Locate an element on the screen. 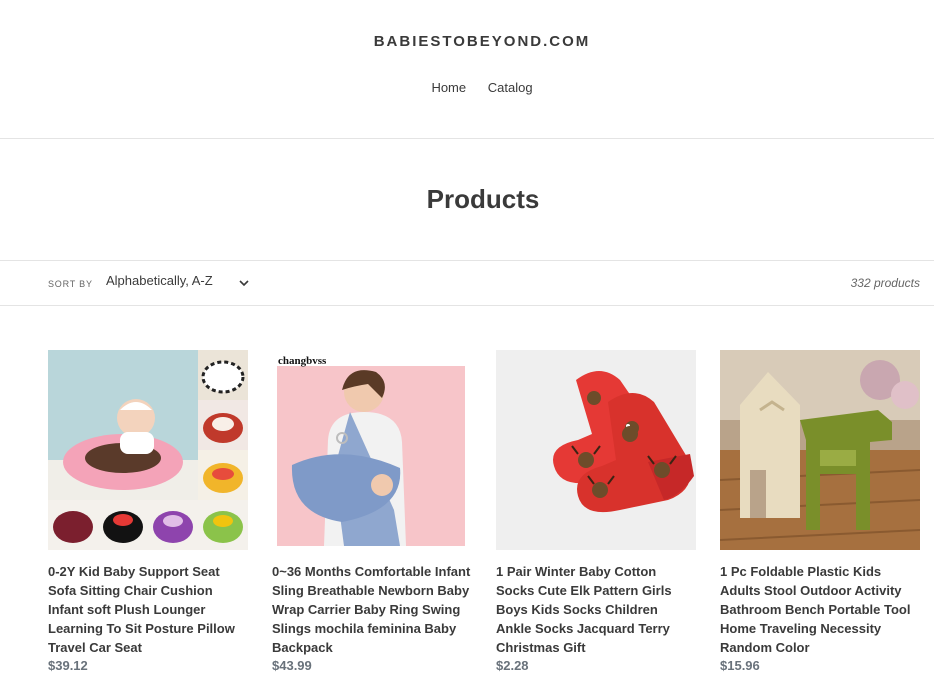 The image size is (934, 686). nav-link-home: Home is located at coordinates (448, 87).